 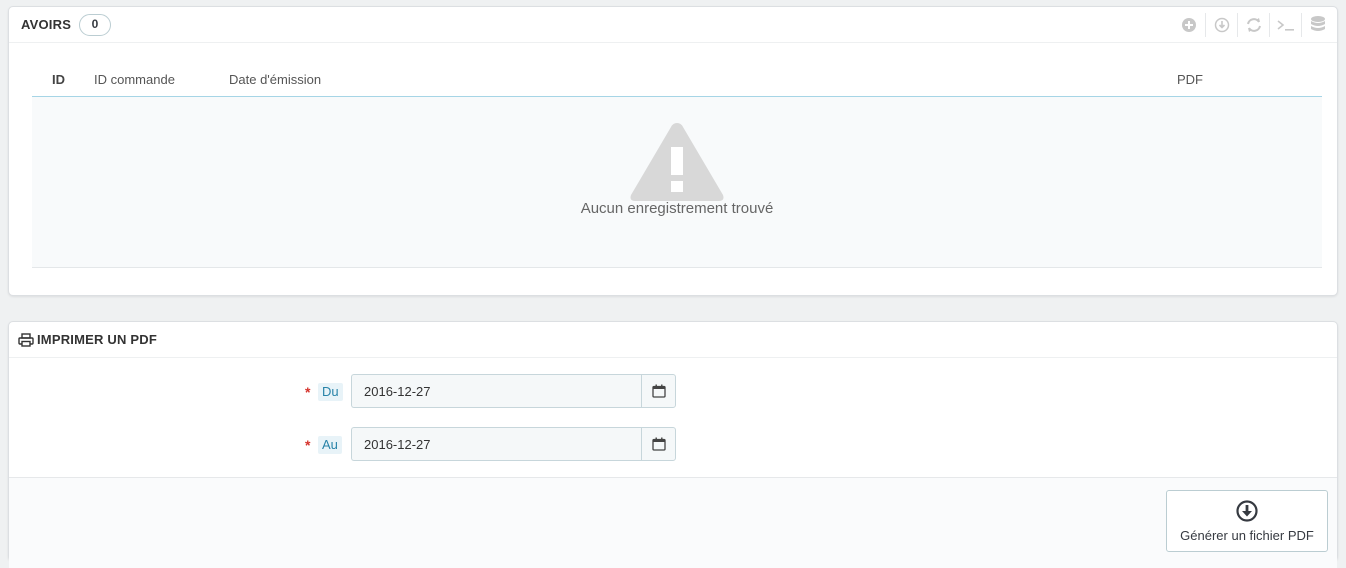 I want to click on to-date-calendar-button, so click(x=658, y=444).